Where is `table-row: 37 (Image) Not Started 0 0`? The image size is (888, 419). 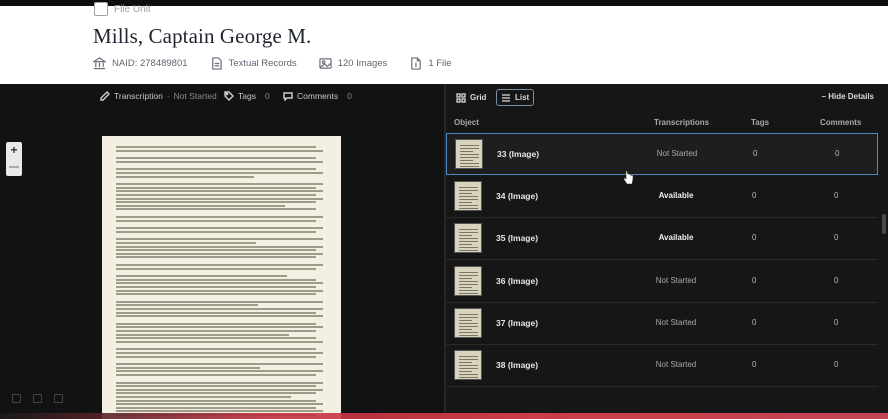 table-row: 37 (Image) Not Started 0 0 is located at coordinates (662, 324).